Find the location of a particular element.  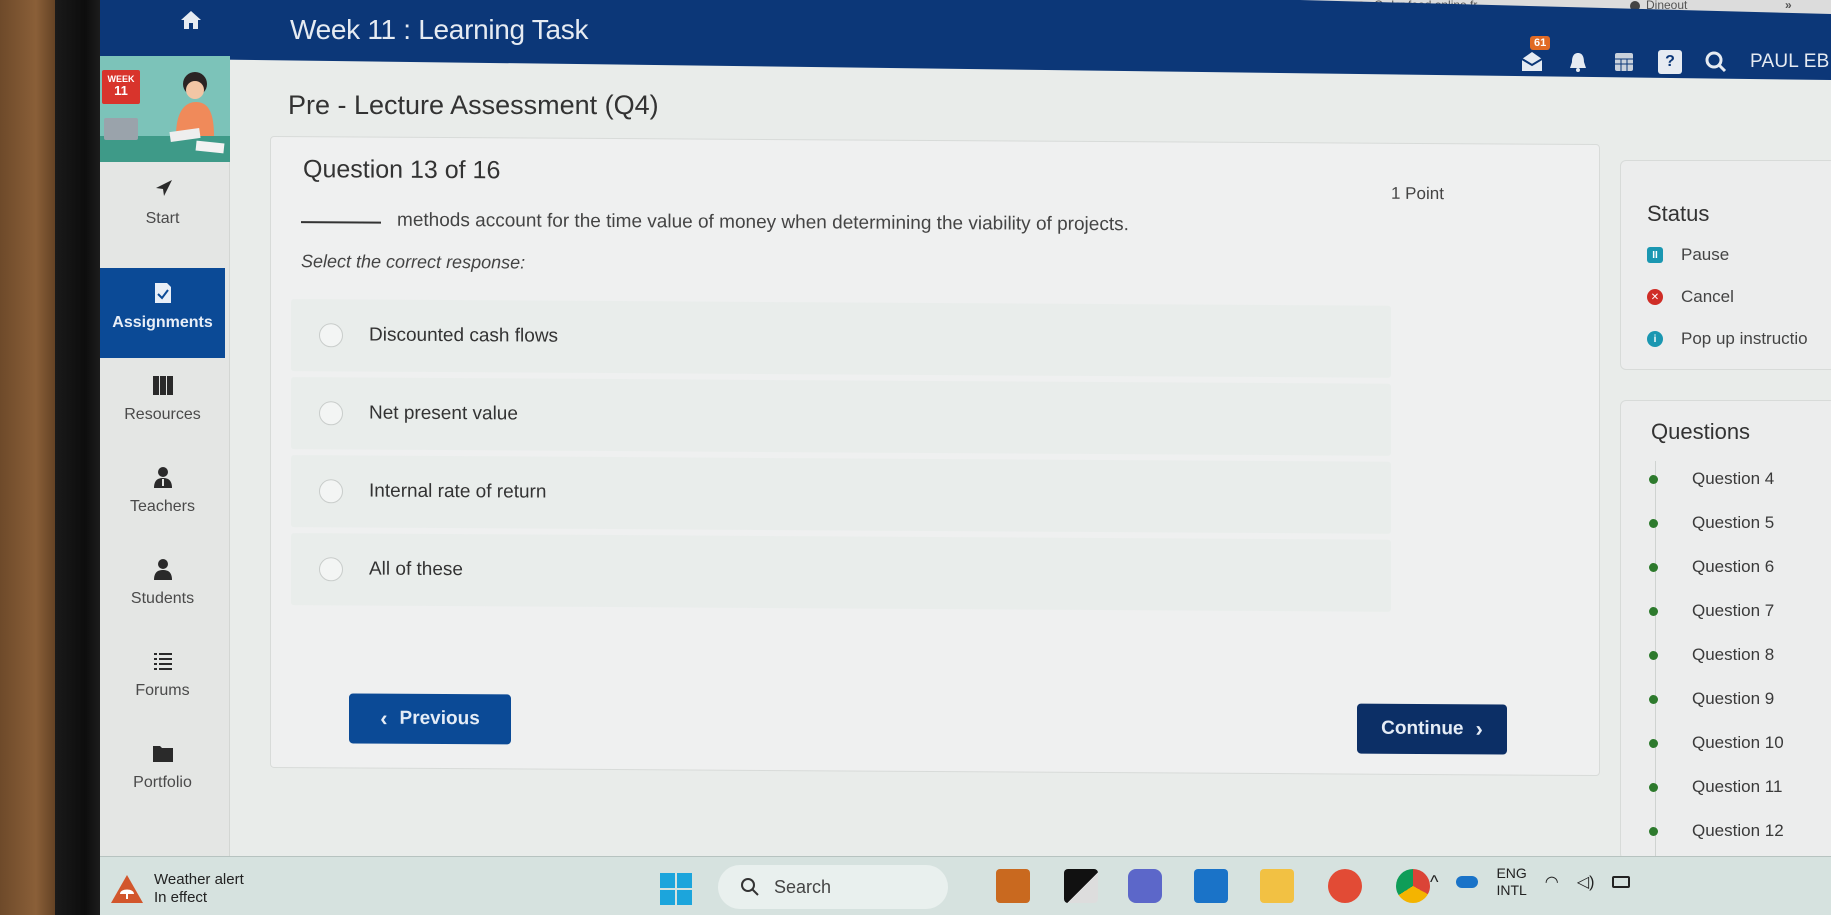

chrome-icon is located at coordinates (1413, 886).